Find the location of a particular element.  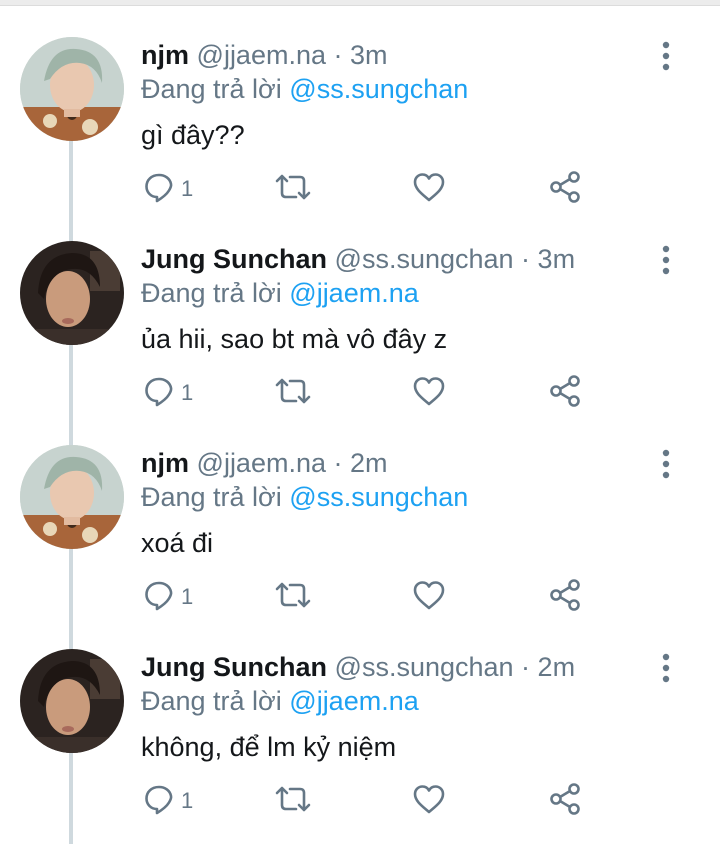

tweet-header: Jung Sunchan @ss.sungchan · 3m is located at coordinates (358, 259).